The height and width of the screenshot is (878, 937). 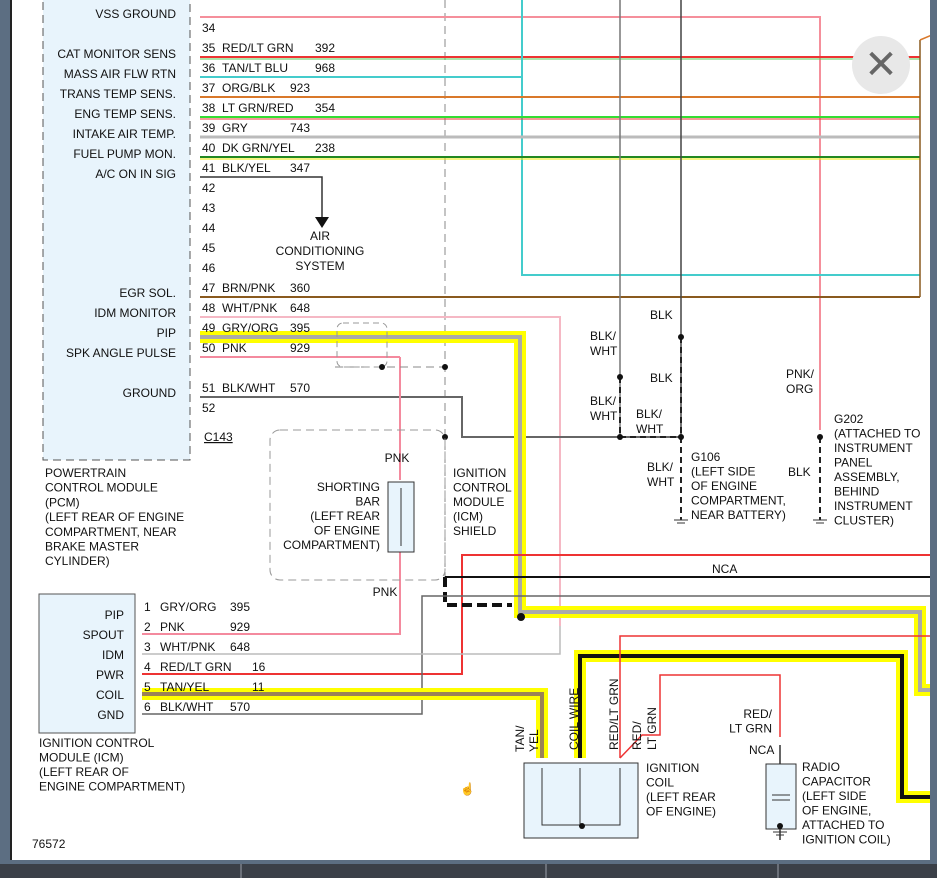 What do you see at coordinates (209, 148) in the screenshot?
I see `pcm-pin-number: 40` at bounding box center [209, 148].